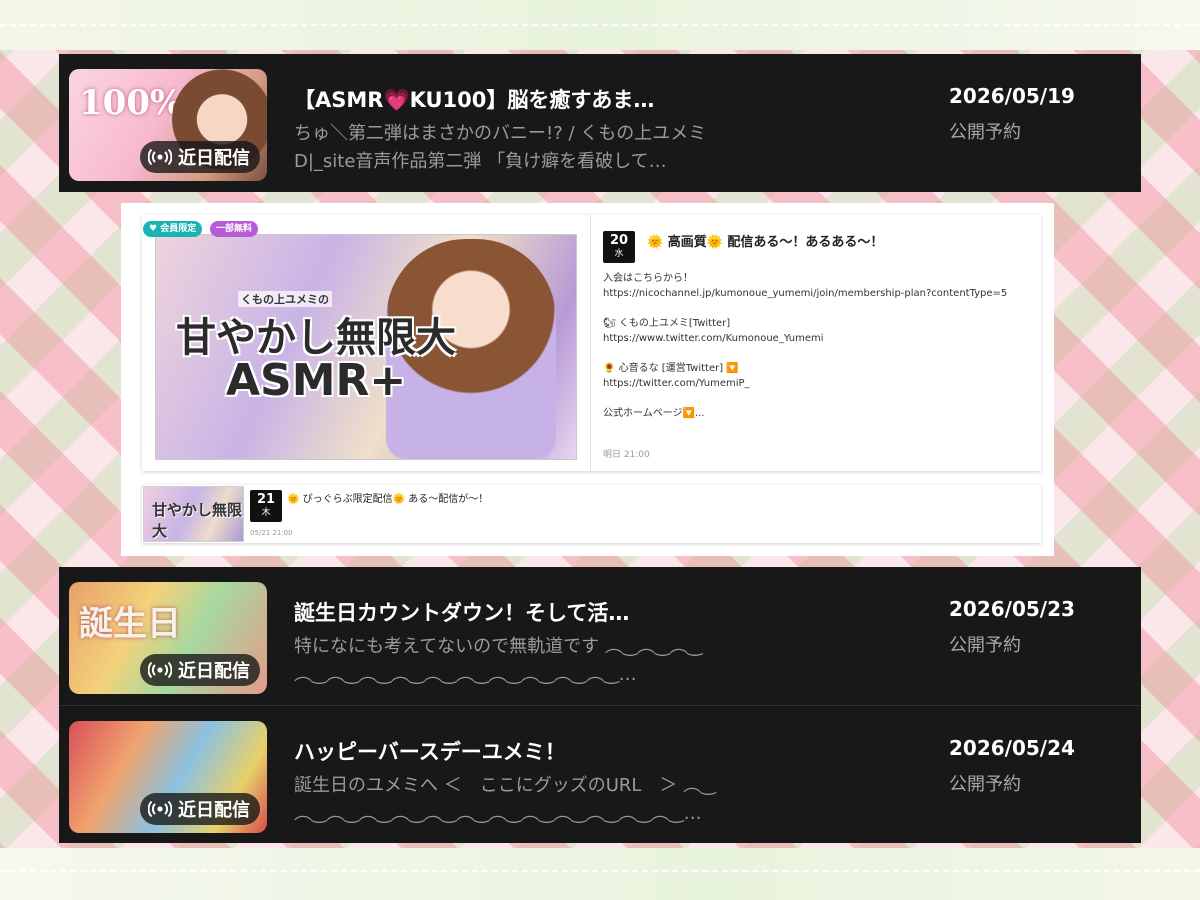  Describe the element at coordinates (600, 25) in the screenshot. I see `background-decoration-top` at that location.